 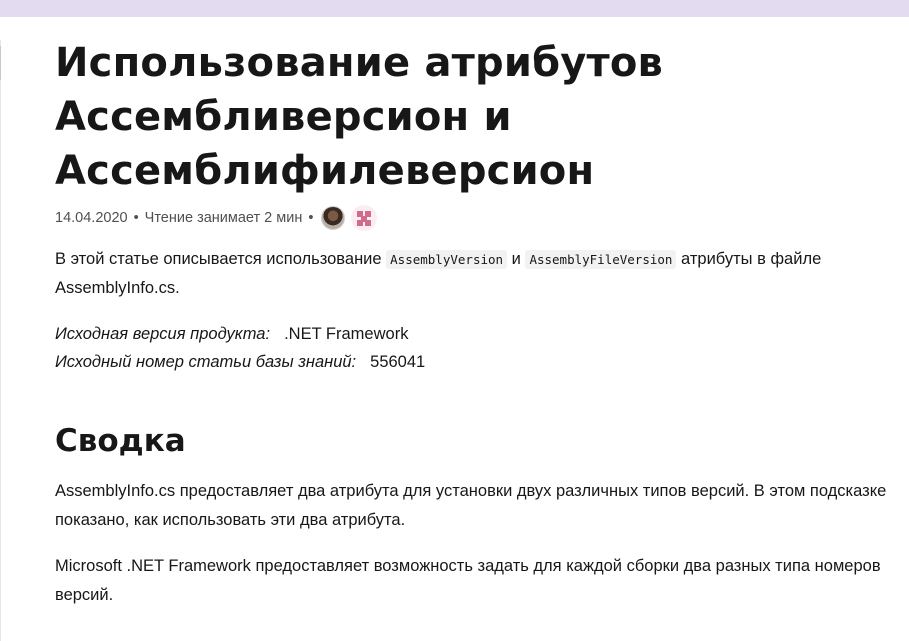 I want to click on title-line-1: Использование атрибутов, so click(x=359, y=63).